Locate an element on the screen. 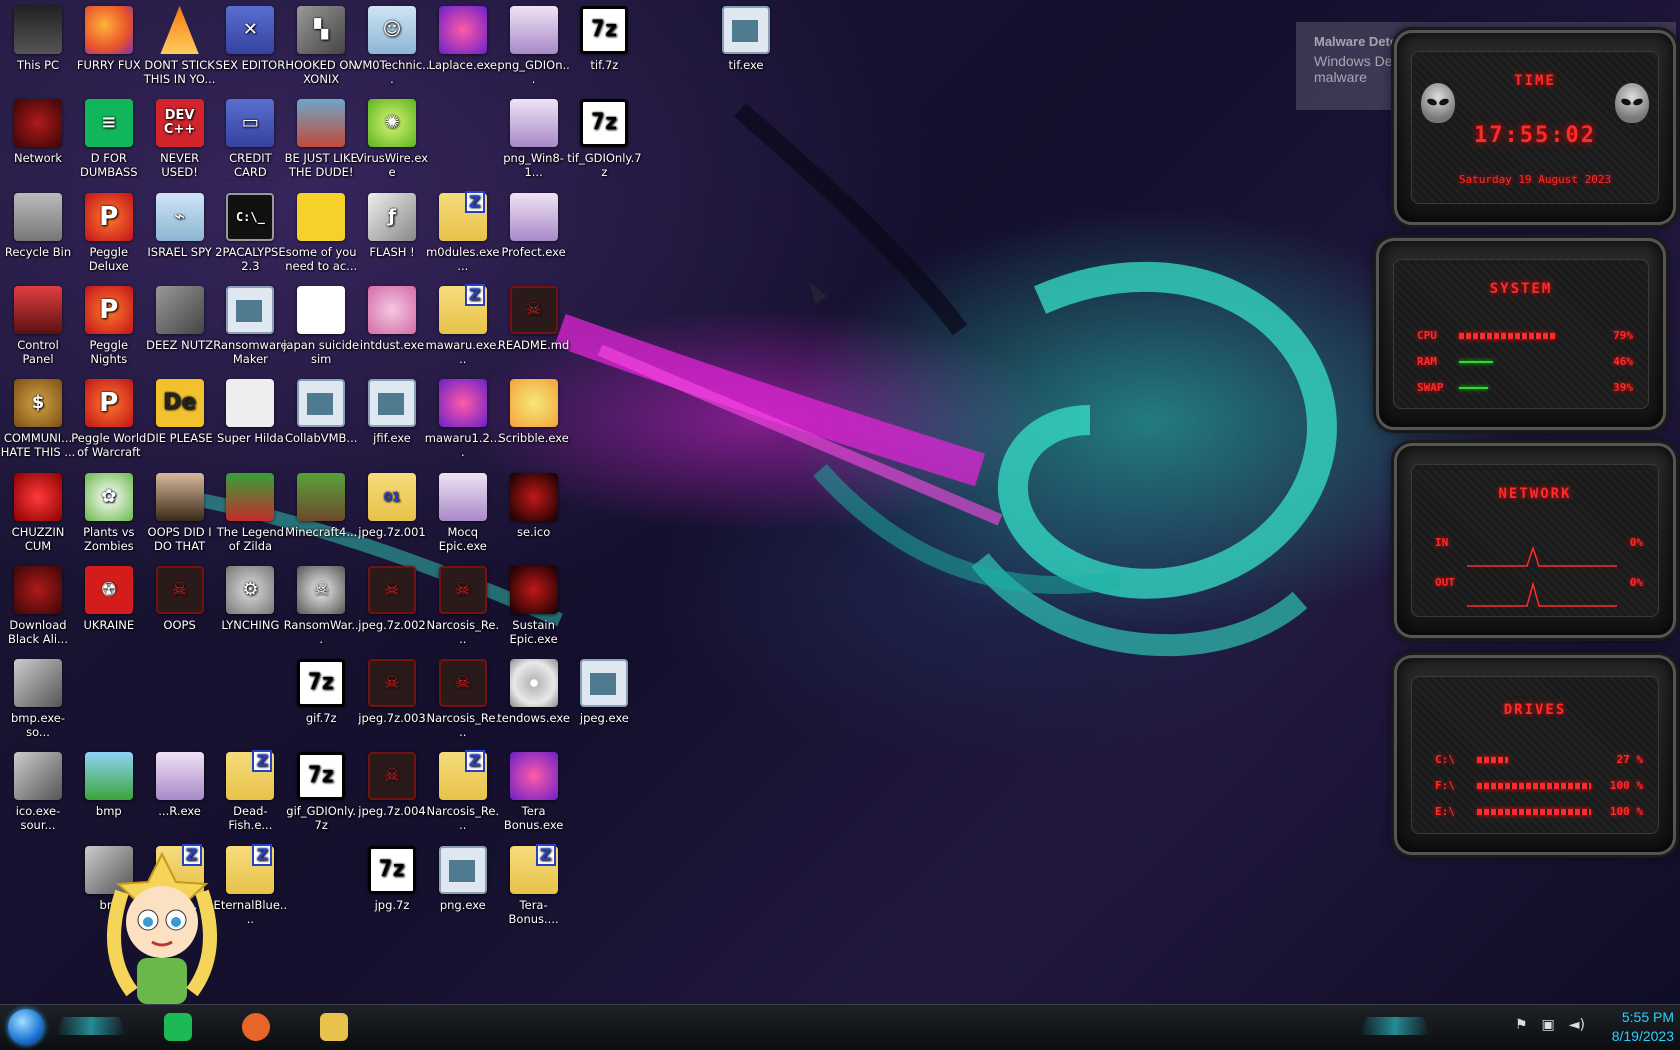  desktop-icon: Super Hilda is located at coordinates (250, 410).